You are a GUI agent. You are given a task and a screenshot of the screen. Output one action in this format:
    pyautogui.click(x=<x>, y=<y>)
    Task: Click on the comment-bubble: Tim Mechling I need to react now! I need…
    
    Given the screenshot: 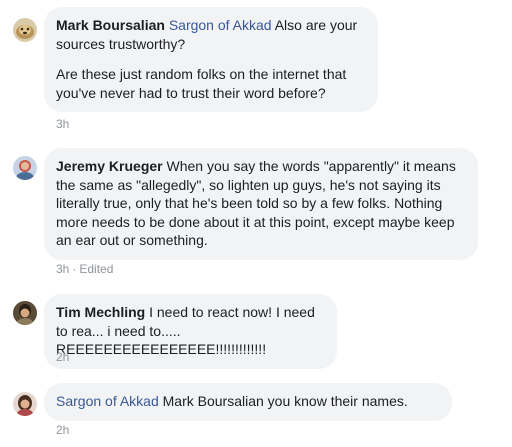 What is the action you would take?
    pyautogui.click(x=190, y=331)
    